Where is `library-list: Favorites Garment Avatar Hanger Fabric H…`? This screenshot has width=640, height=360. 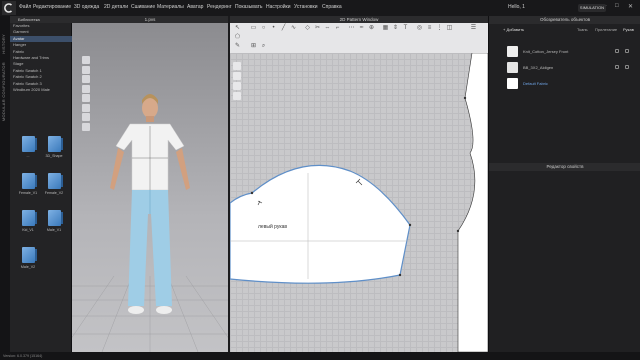 library-list: Favorites Garment Avatar Hanger Fabric H… is located at coordinates (41, 58).